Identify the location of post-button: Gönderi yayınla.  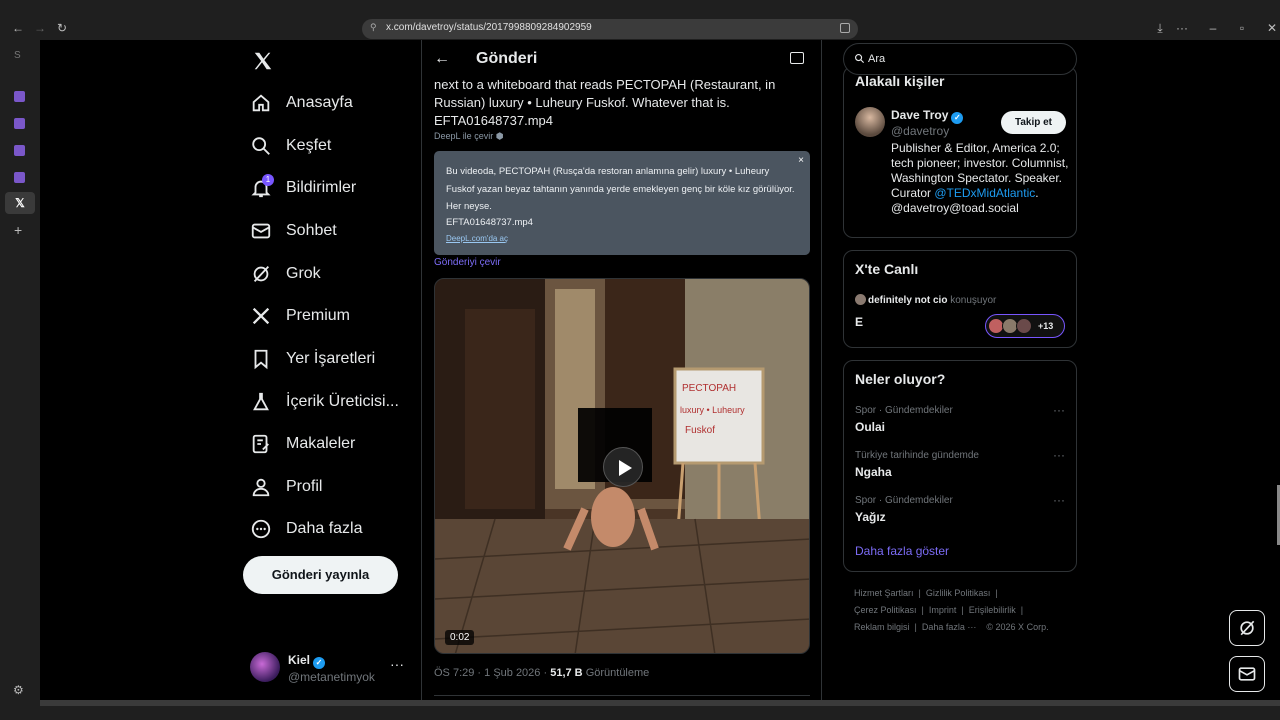
(320, 575).